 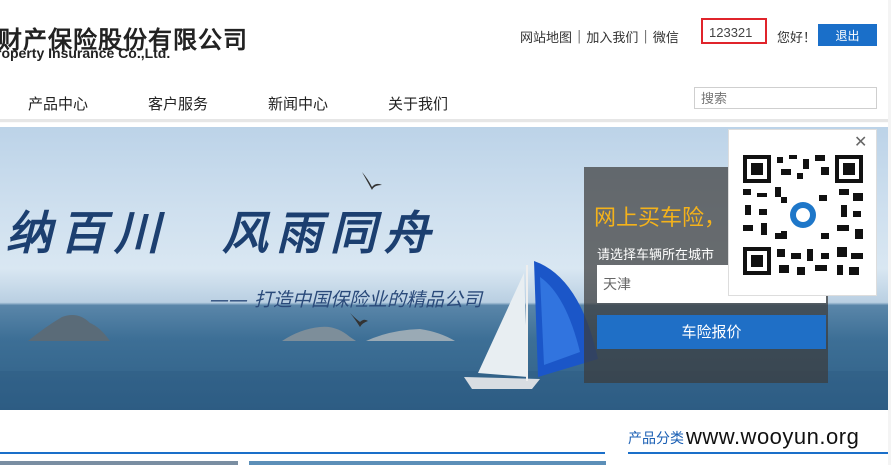 I want to click on quote-panel-title: 网上买车险，, so click(x=660, y=218).